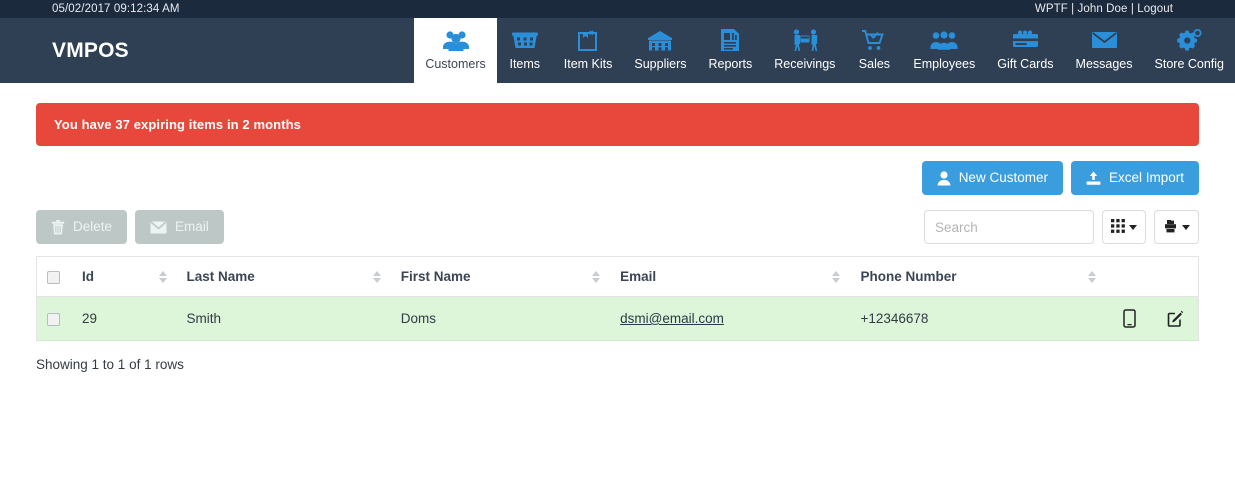 The height and width of the screenshot is (501, 1235). What do you see at coordinates (58, 227) in the screenshot?
I see `trash-icon` at bounding box center [58, 227].